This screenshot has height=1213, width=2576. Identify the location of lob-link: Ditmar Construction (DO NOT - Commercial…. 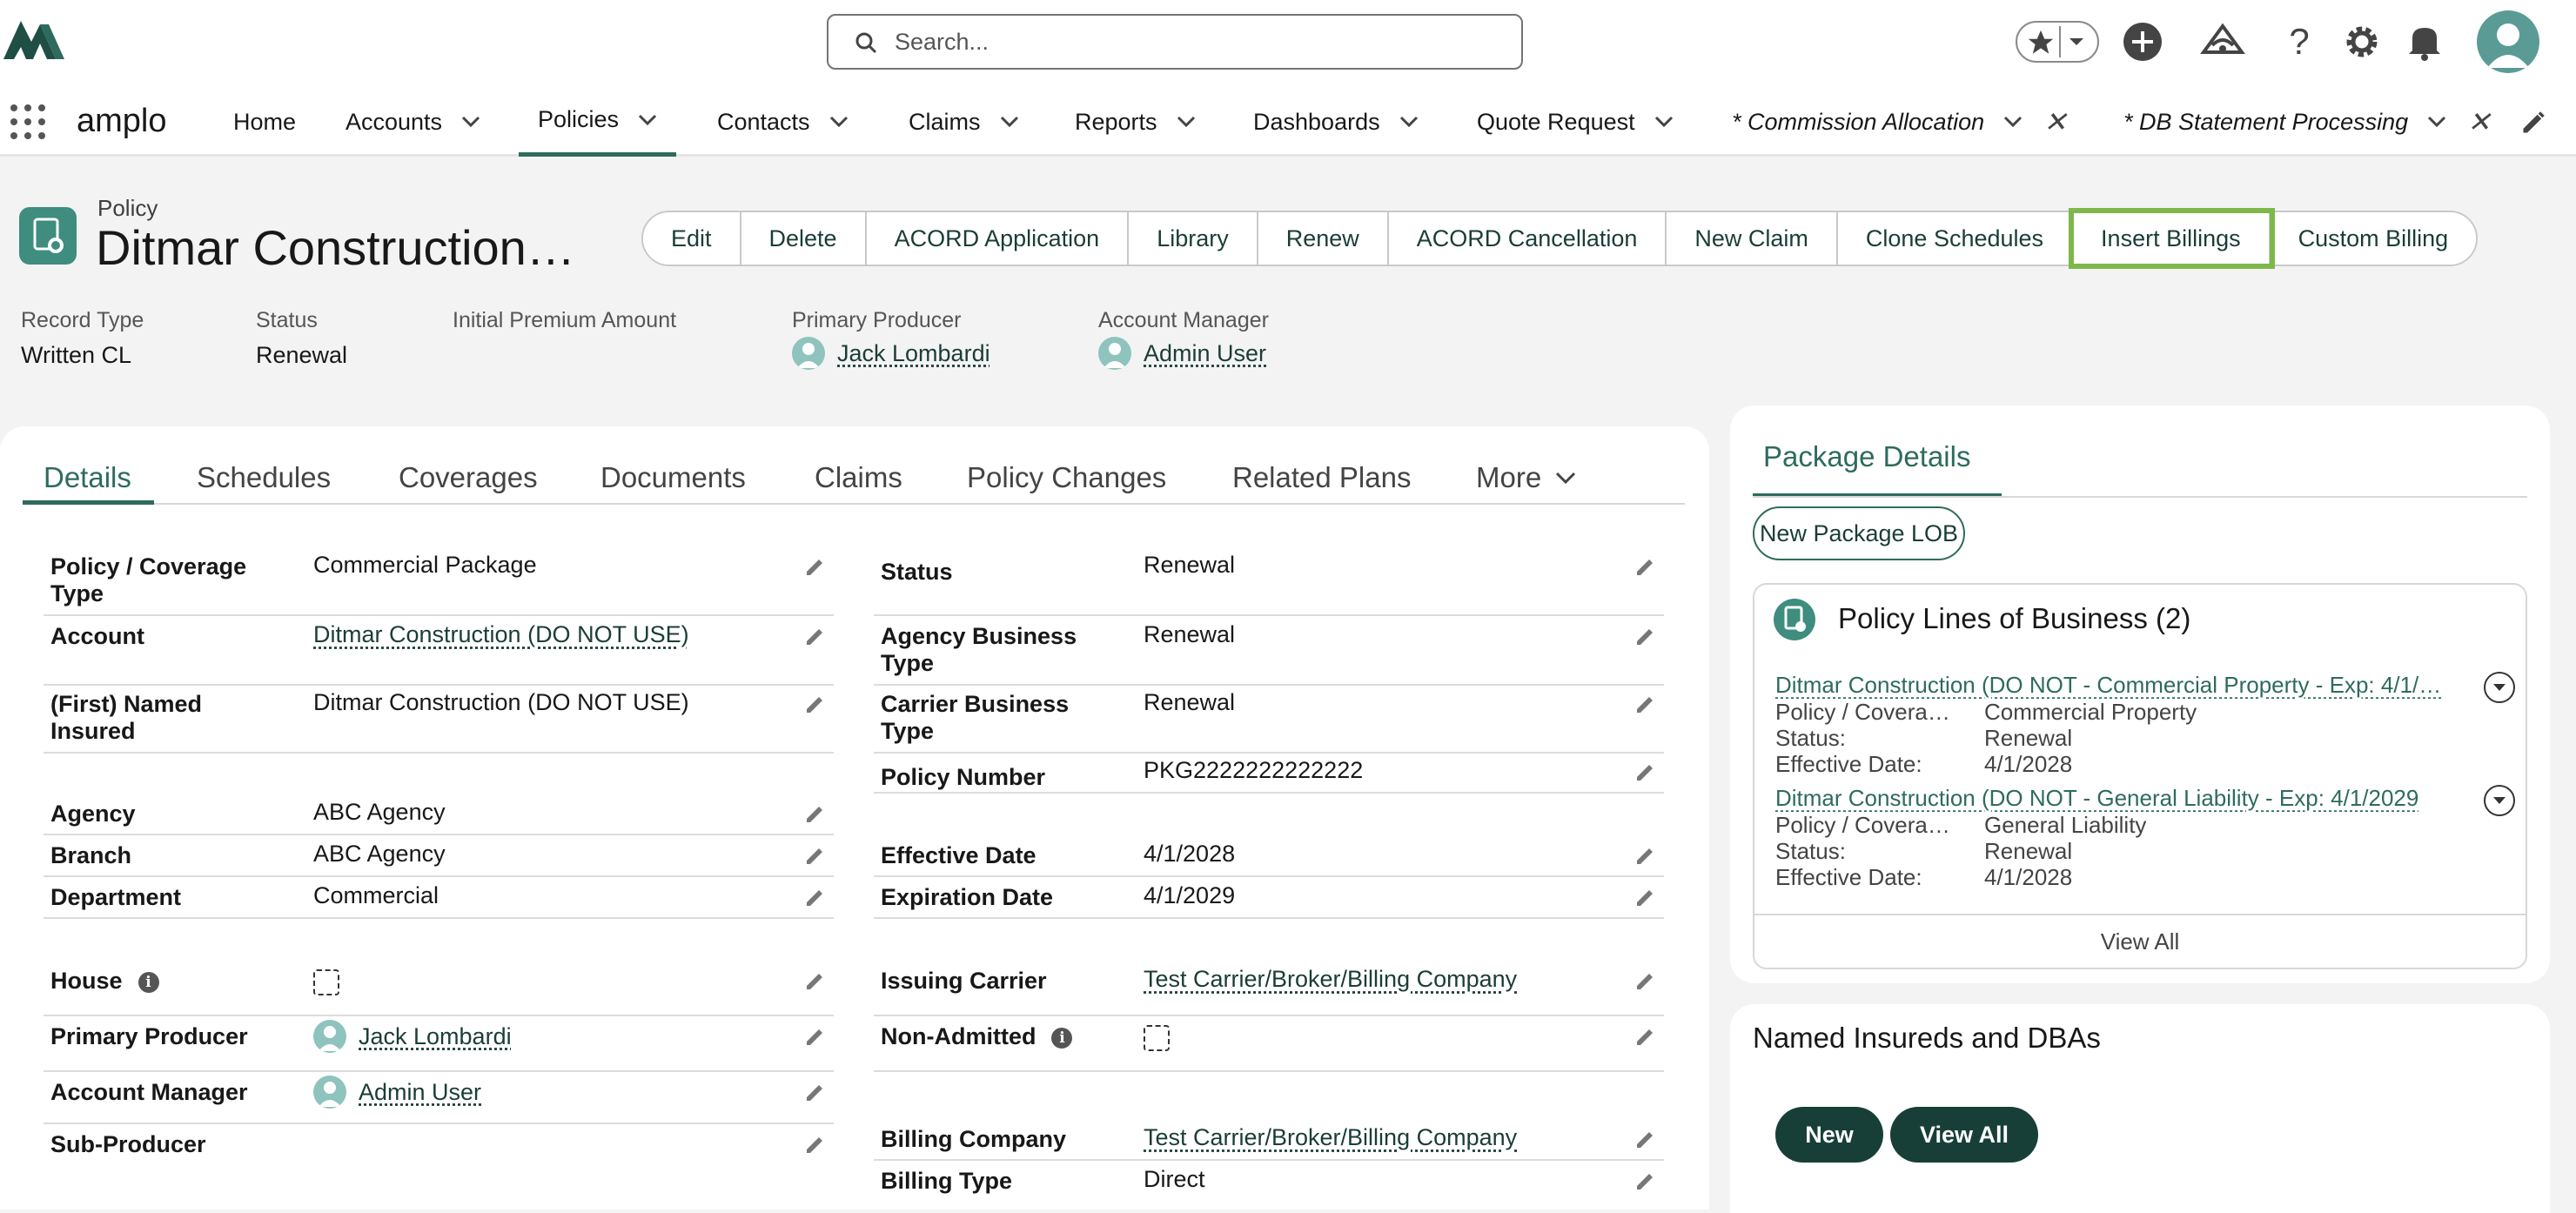
(2123, 685).